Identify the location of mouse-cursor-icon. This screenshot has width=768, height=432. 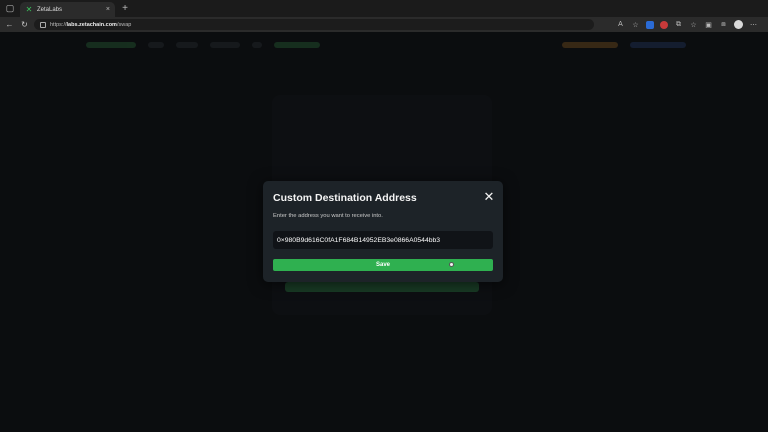
(451, 264).